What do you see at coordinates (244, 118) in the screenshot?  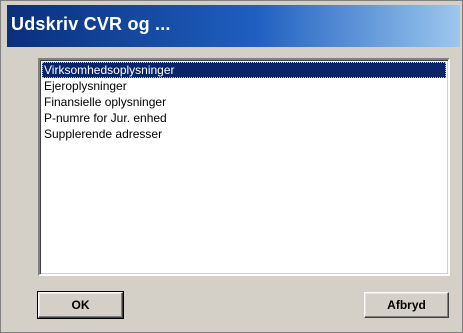 I see `list-item-p-numre: P-numre for Jur. enhed` at bounding box center [244, 118].